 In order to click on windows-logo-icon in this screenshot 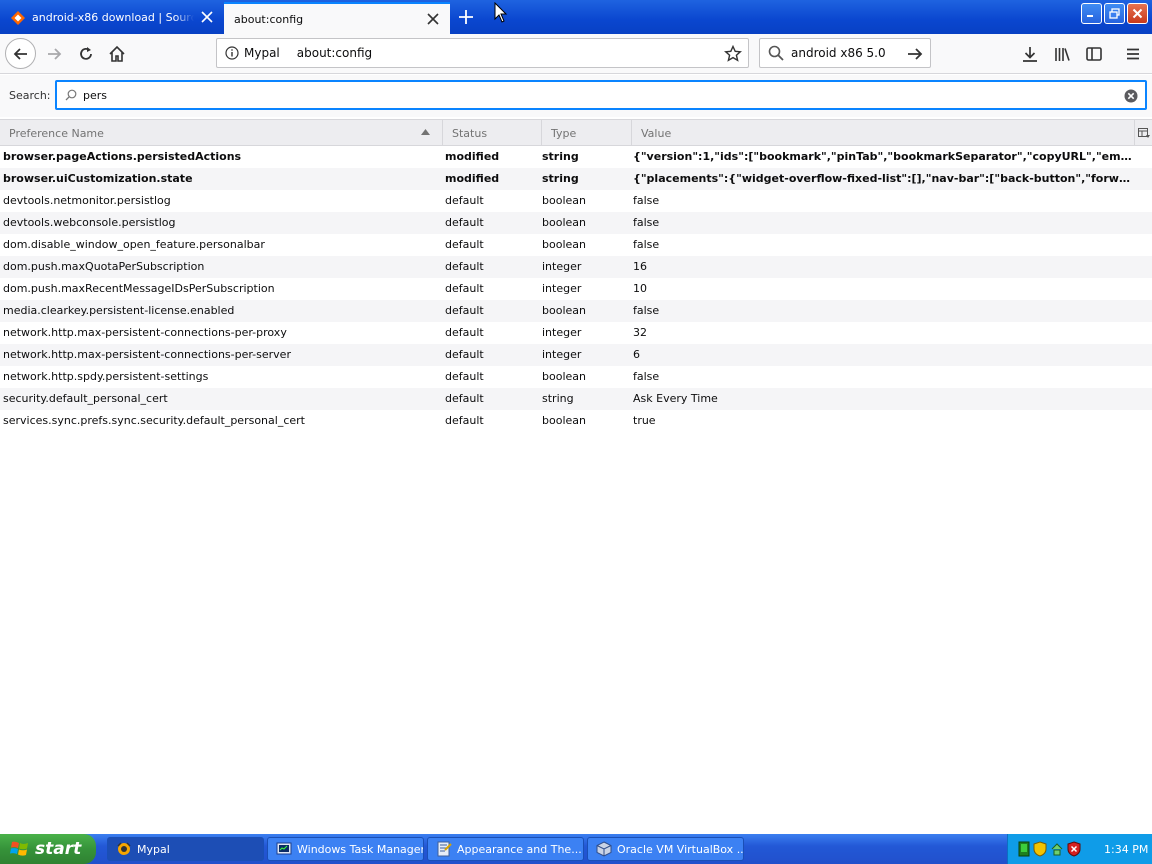, I will do `click(19, 848)`.